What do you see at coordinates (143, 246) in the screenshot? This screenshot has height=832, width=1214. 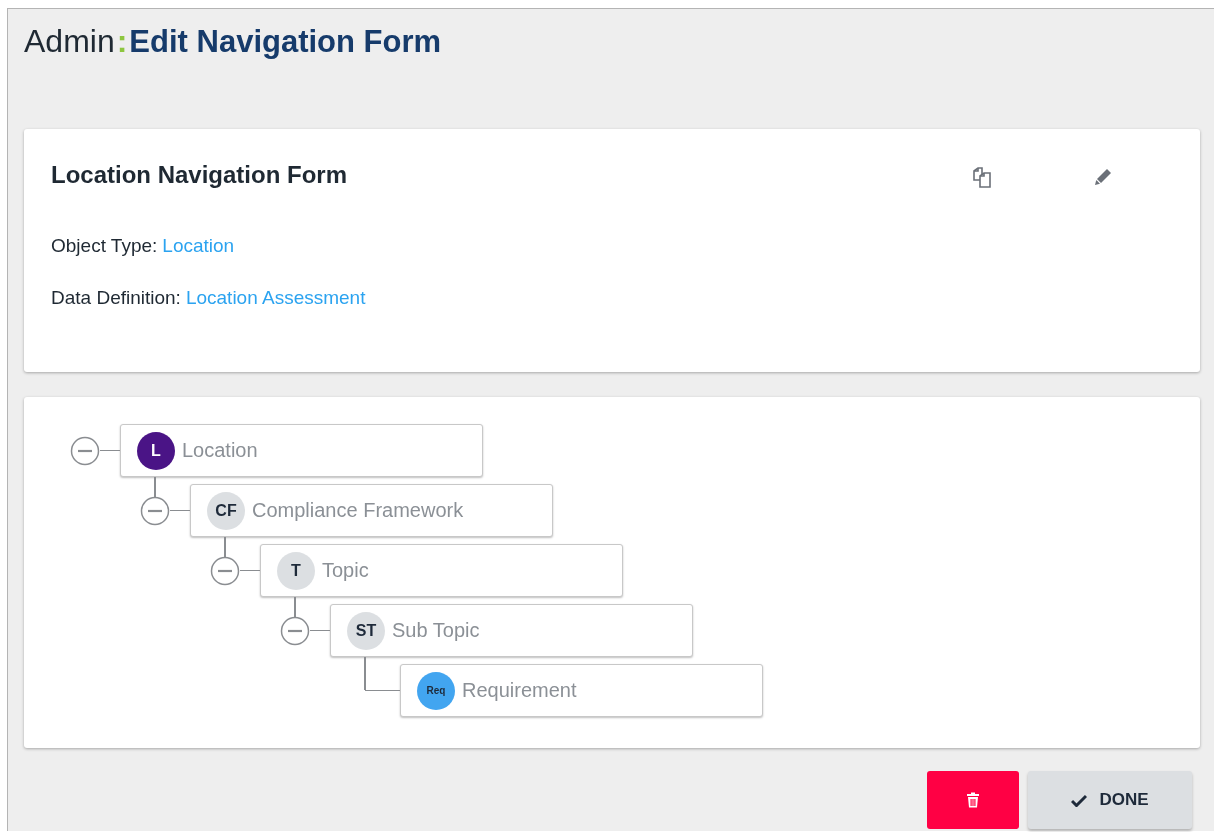 I see `field-line: Object Type: Location` at bounding box center [143, 246].